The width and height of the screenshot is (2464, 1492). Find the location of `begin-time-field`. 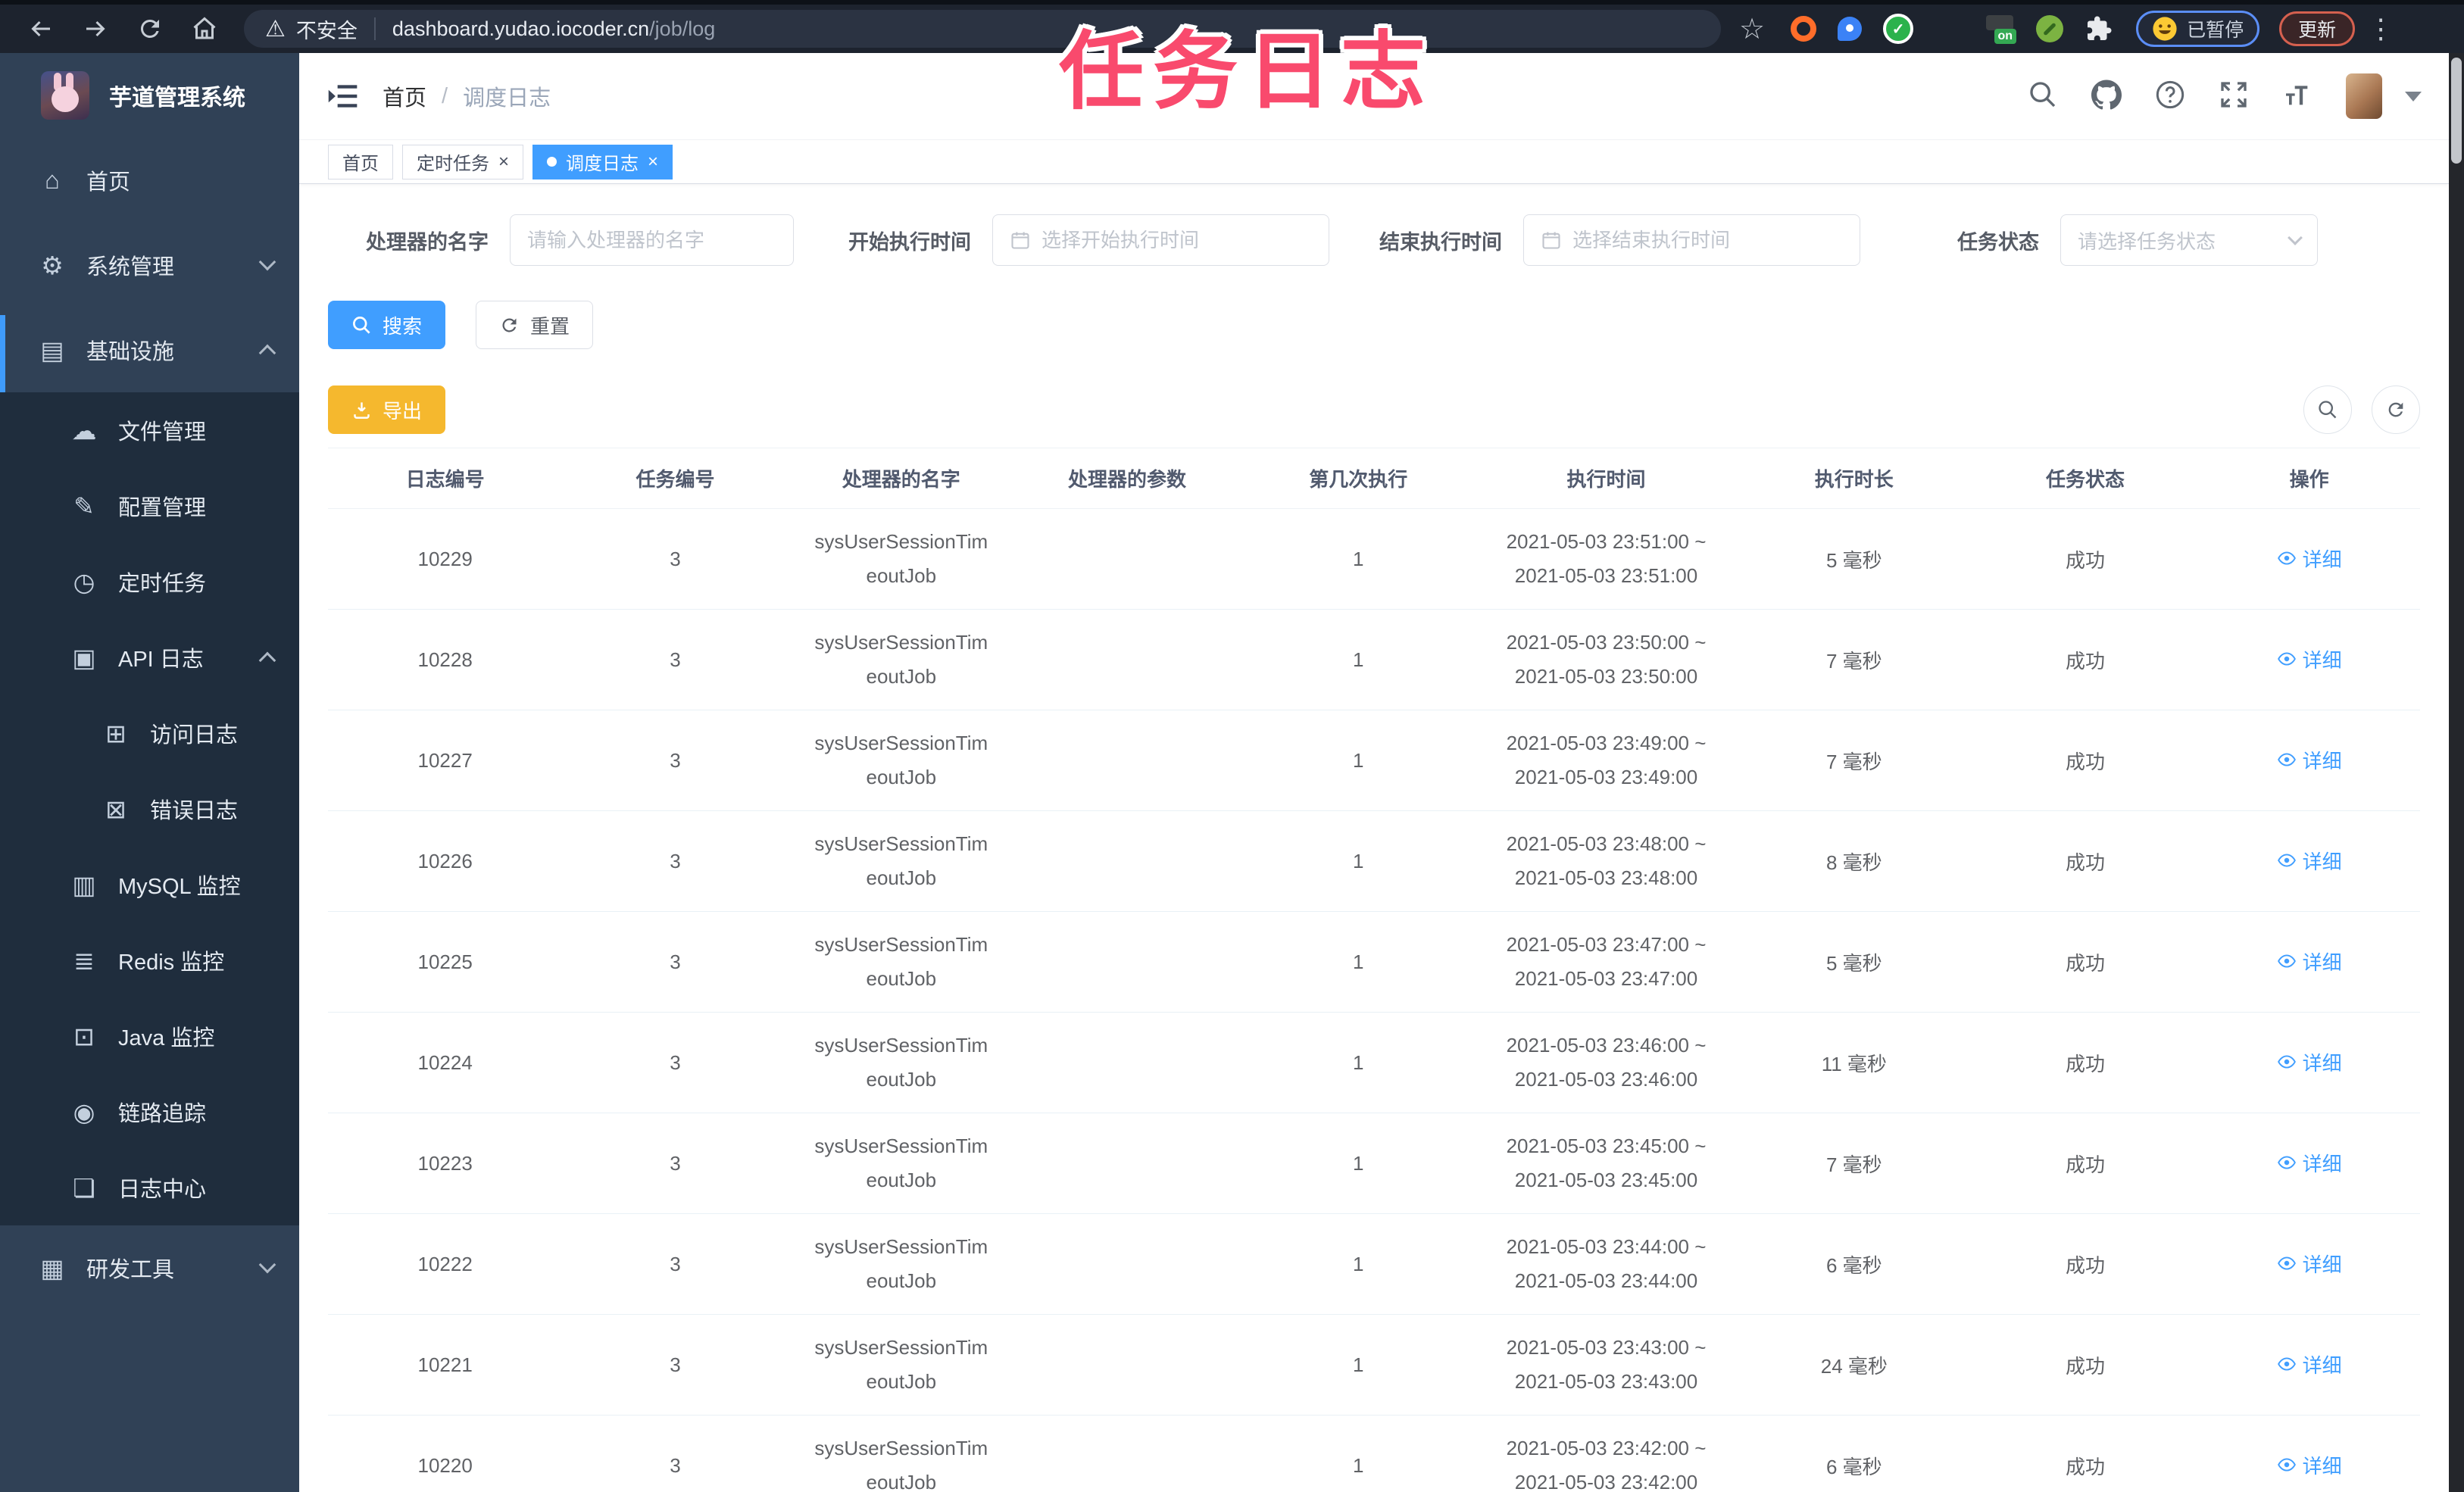

begin-time-field is located at coordinates (1177, 240).